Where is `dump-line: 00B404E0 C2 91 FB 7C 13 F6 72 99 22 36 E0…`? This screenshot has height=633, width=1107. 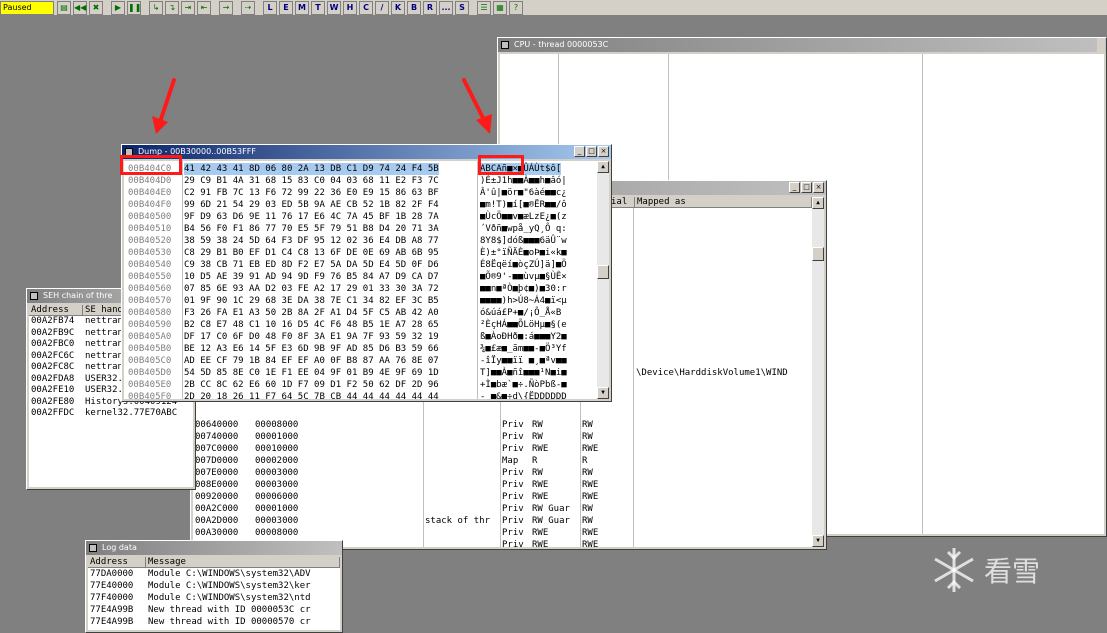
dump-line: 00B404E0 C2 91 FB 7C 13 F6 72 99 22 36 E0… is located at coordinates (360, 193).